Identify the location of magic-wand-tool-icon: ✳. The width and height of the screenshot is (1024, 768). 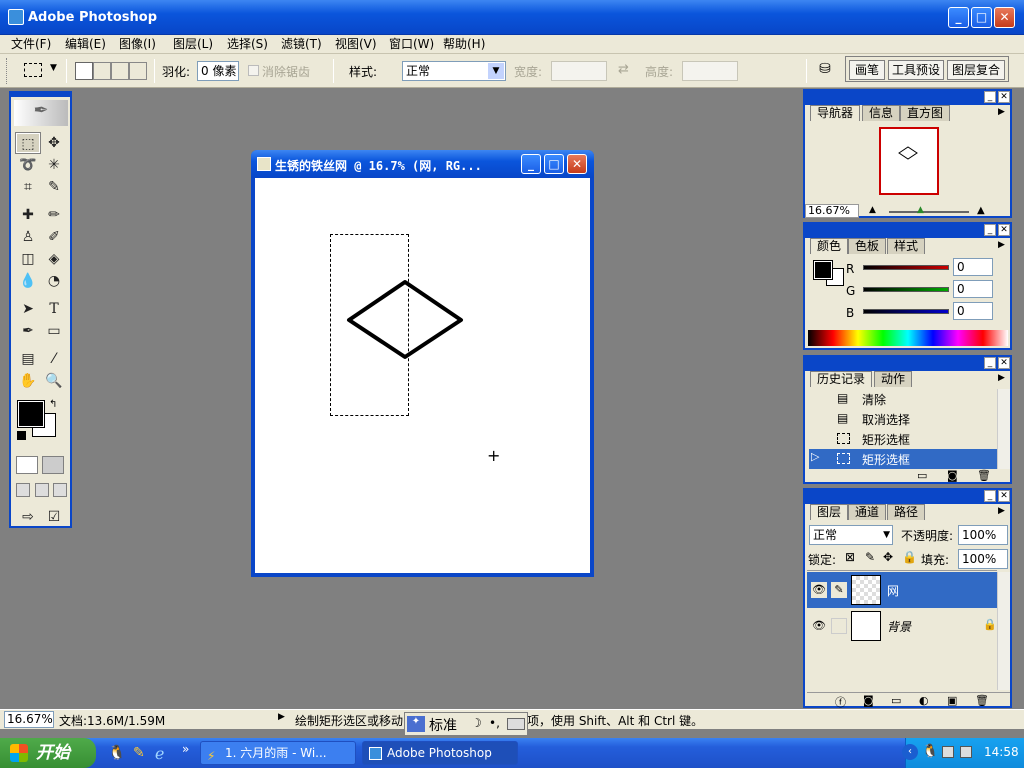
(54, 165).